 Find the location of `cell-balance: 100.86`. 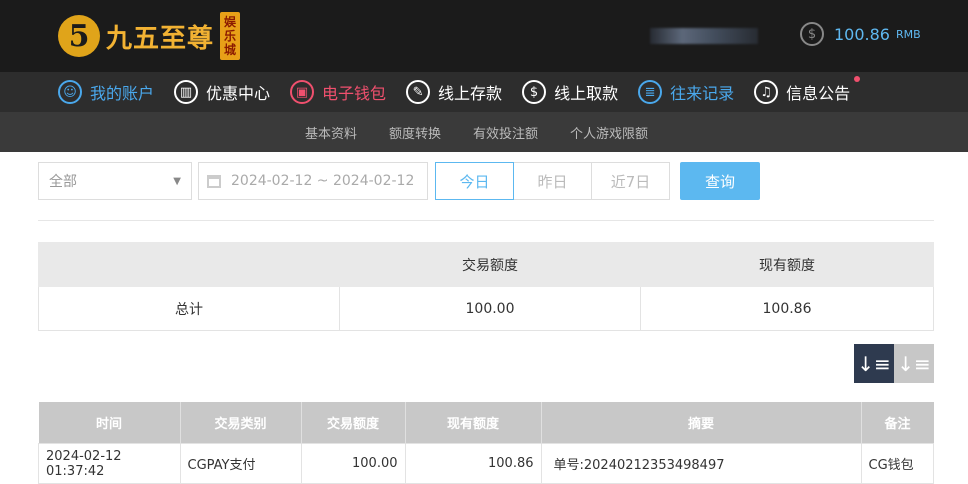

cell-balance: 100.86 is located at coordinates (473, 463).